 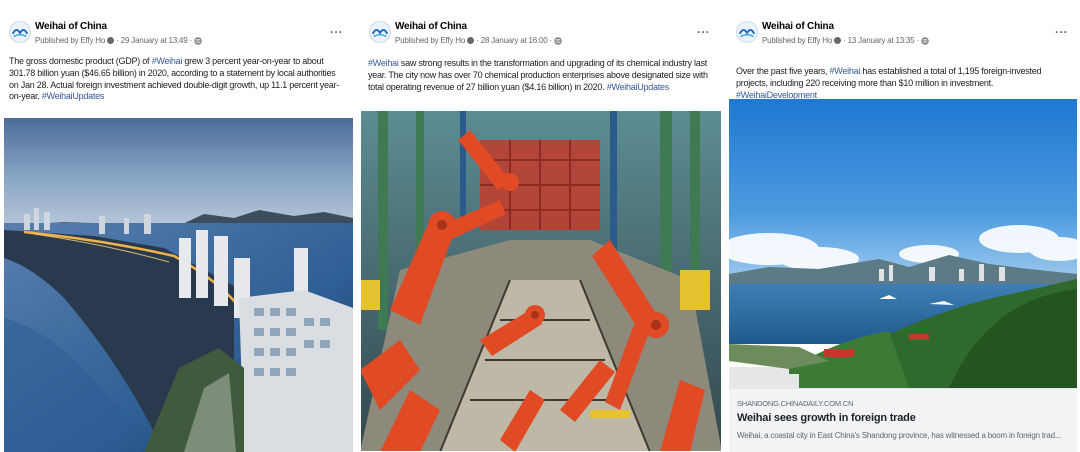 What do you see at coordinates (826, 418) in the screenshot?
I see `link-title: Weihai sees growth in foreign trade` at bounding box center [826, 418].